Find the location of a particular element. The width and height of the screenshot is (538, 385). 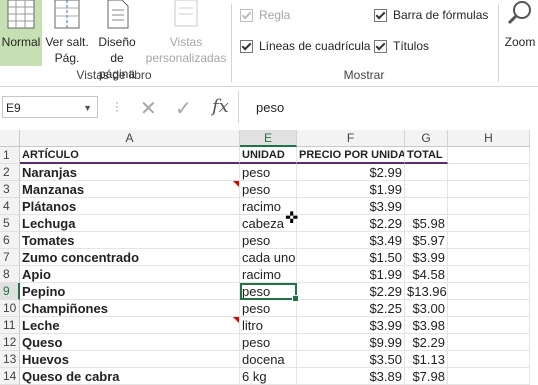

formula-bar-checkbox: Barra de fórmulas is located at coordinates (431, 15).